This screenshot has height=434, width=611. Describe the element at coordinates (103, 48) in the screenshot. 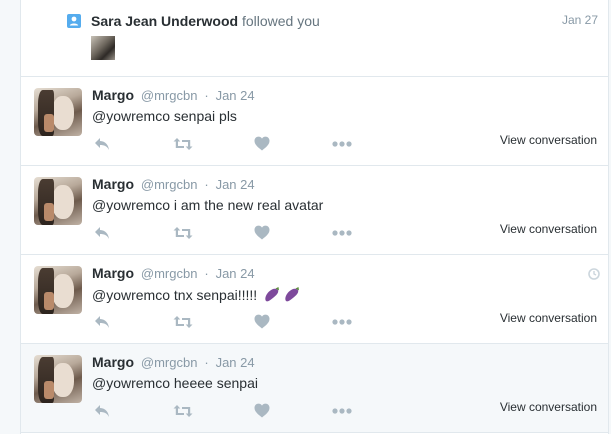

I see `follower-avatar` at that location.